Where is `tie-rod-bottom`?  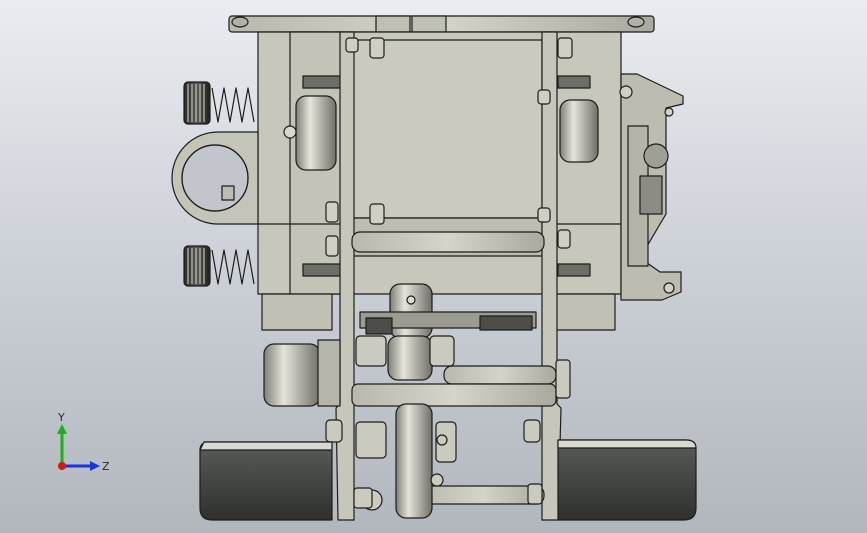 tie-rod-bottom is located at coordinates (482, 495).